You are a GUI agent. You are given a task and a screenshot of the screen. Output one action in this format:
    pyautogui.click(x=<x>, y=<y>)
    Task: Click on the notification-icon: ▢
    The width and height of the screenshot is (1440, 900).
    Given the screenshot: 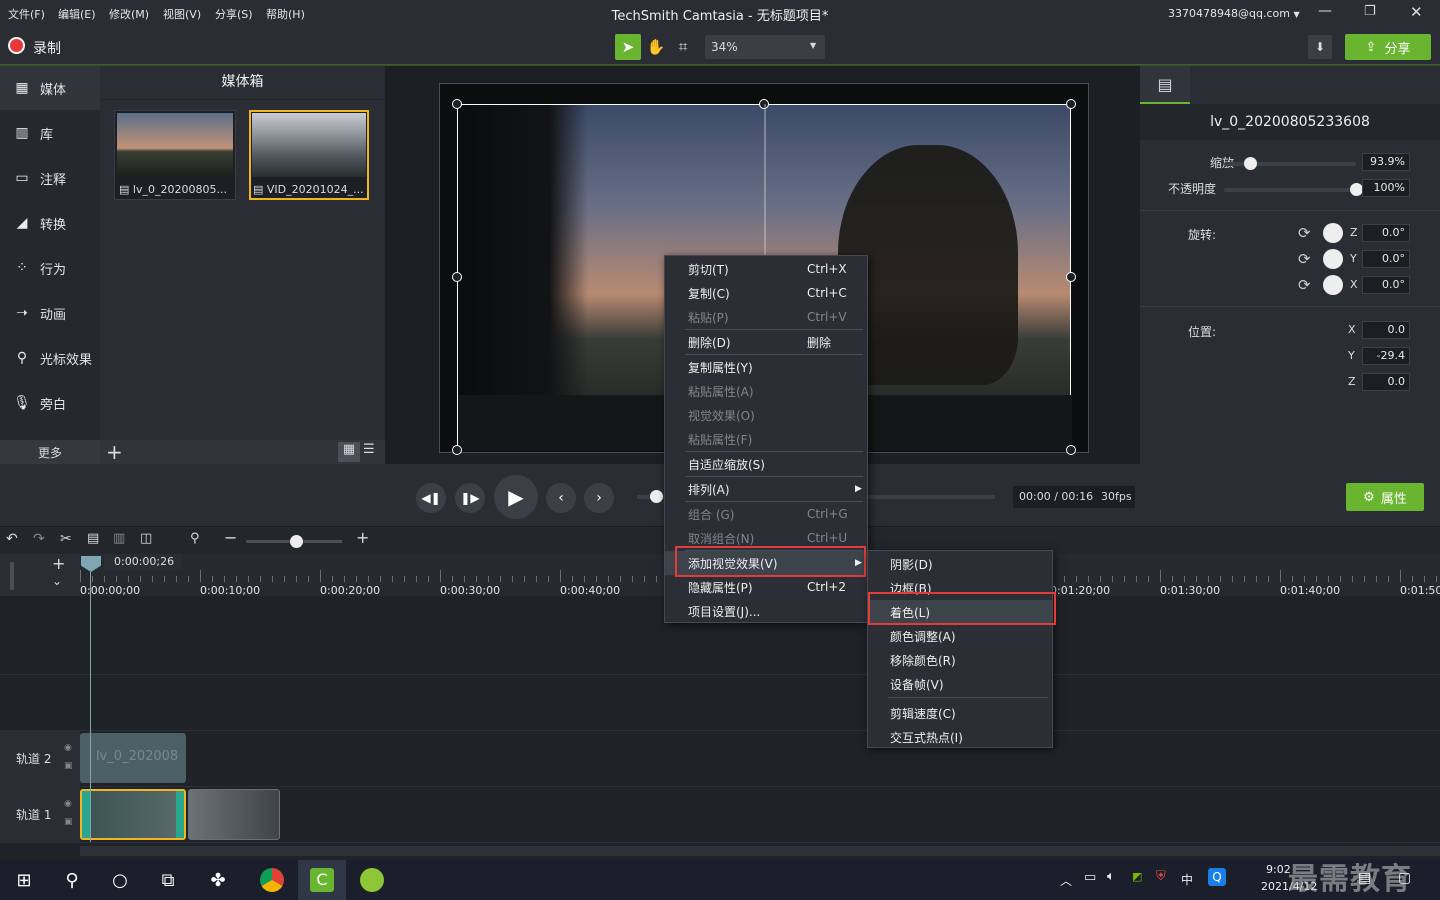 What is the action you would take?
    pyautogui.click(x=1404, y=878)
    